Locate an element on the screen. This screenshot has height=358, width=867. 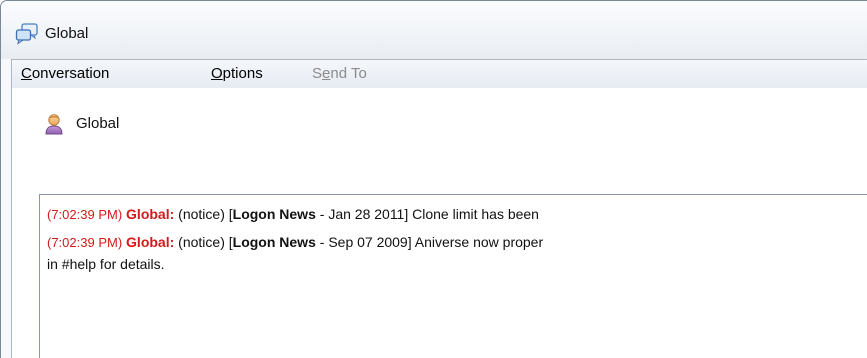
message-continuation: in #help for details. is located at coordinates (106, 264).